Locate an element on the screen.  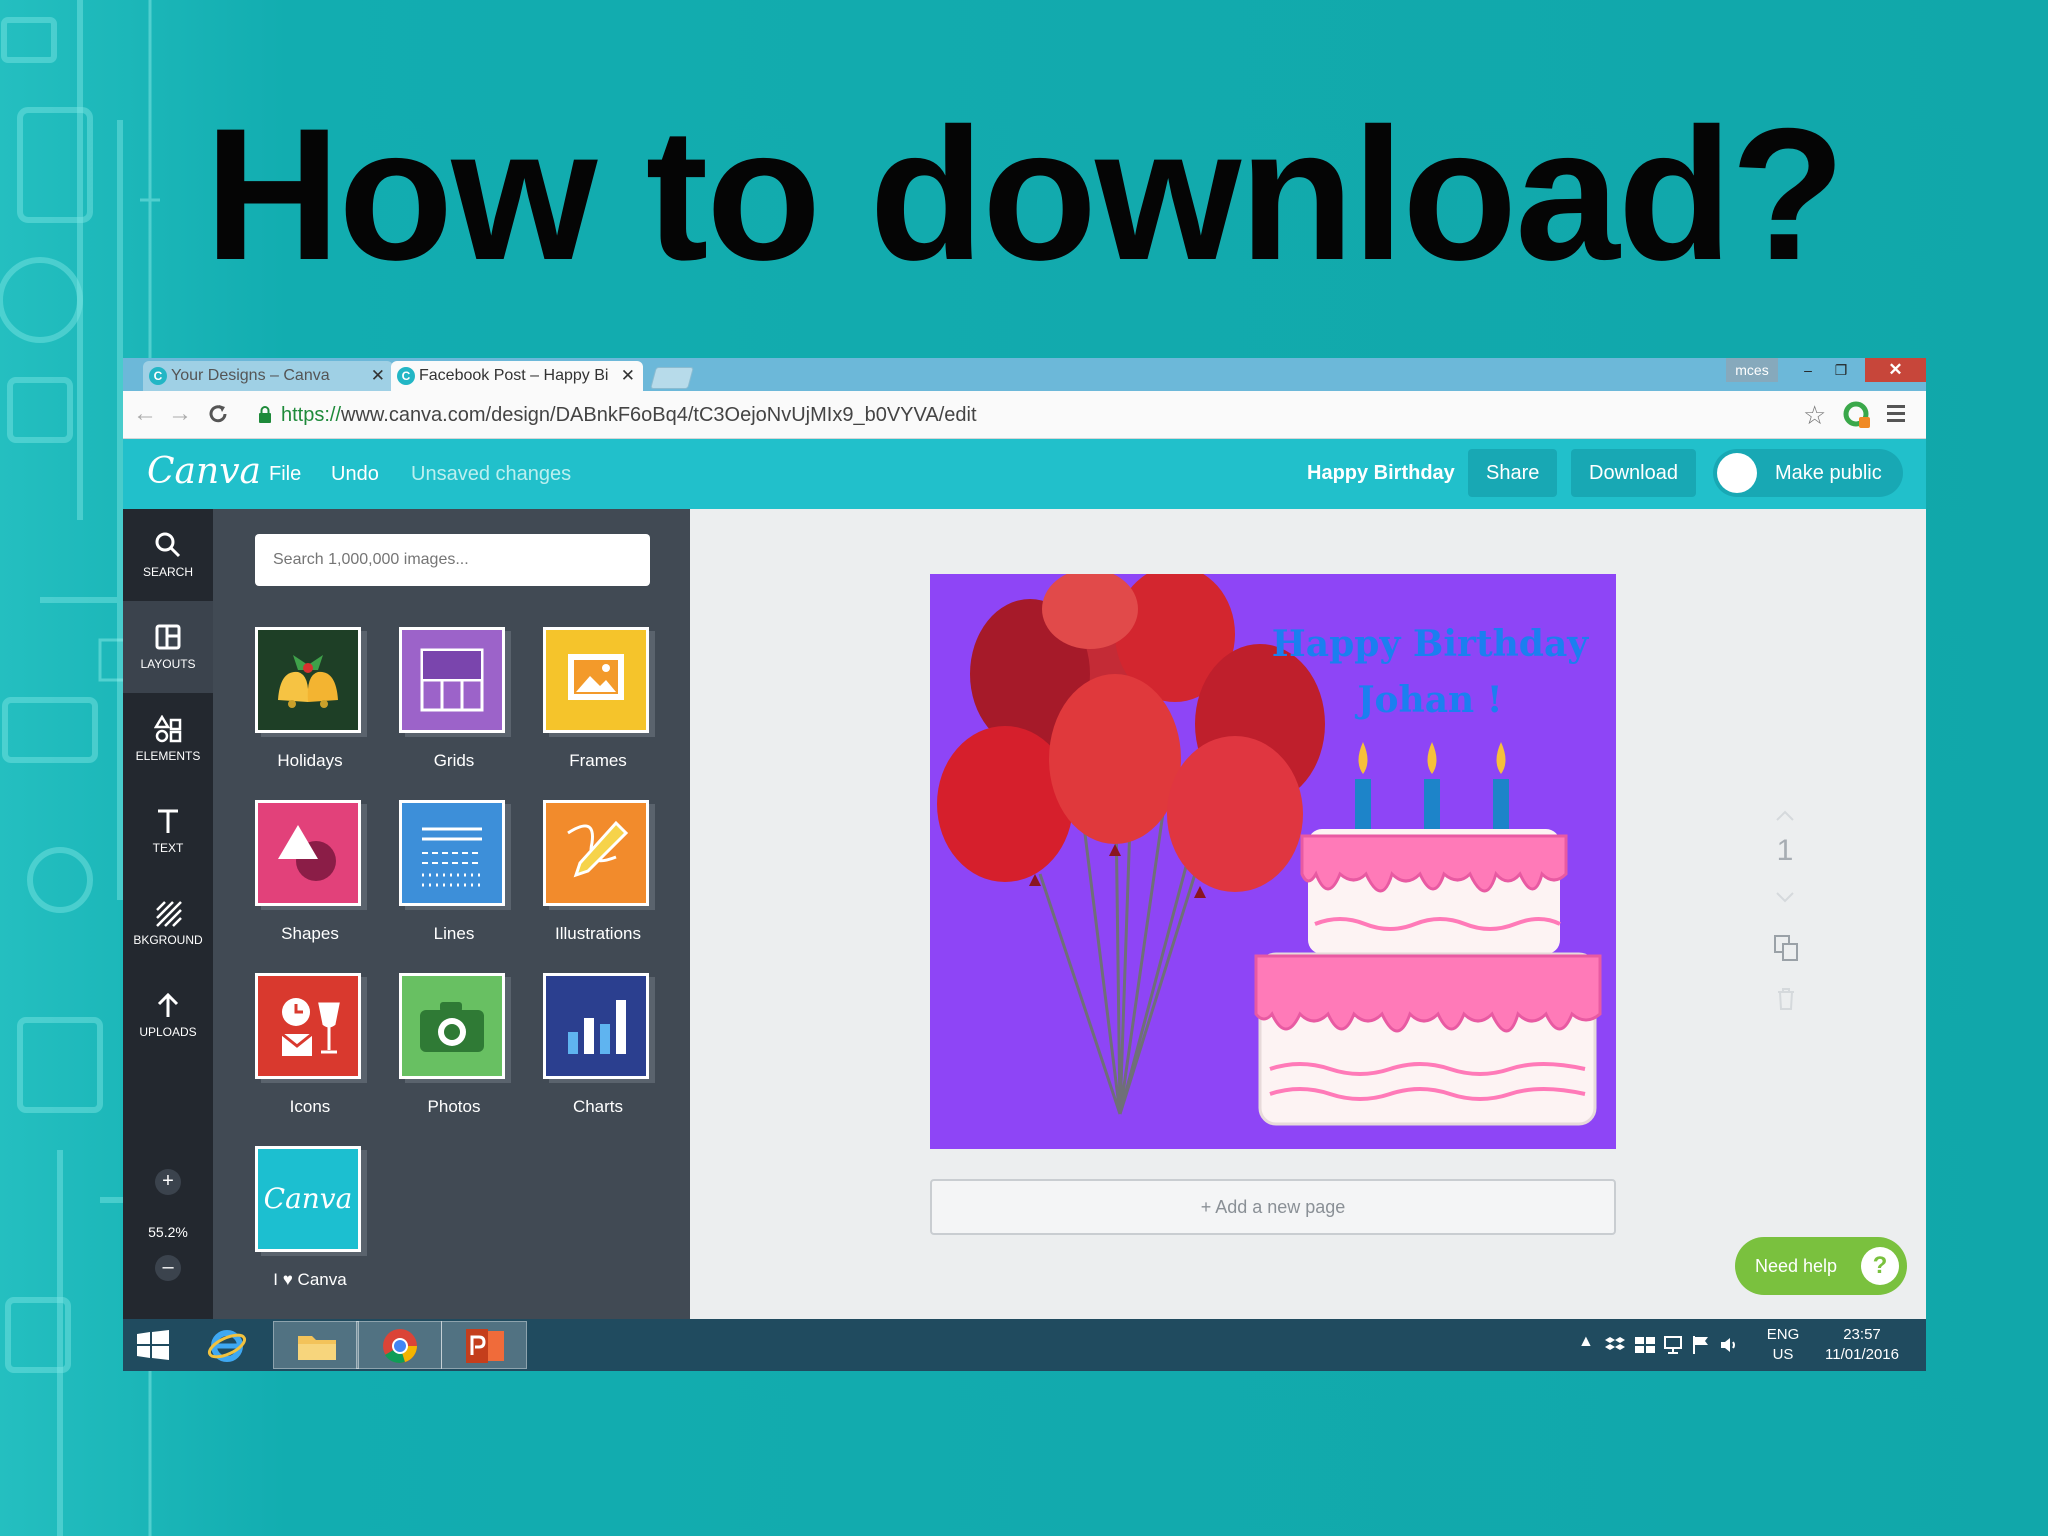
category-frames: Frames is located at coordinates (598, 699).